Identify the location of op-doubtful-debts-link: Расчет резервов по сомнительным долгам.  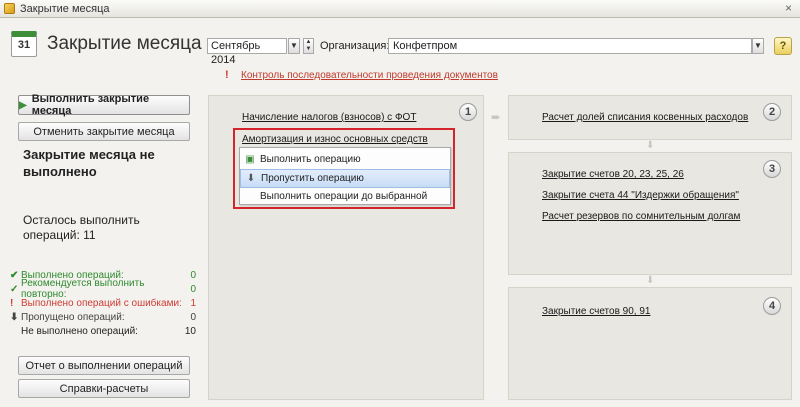
(641, 216).